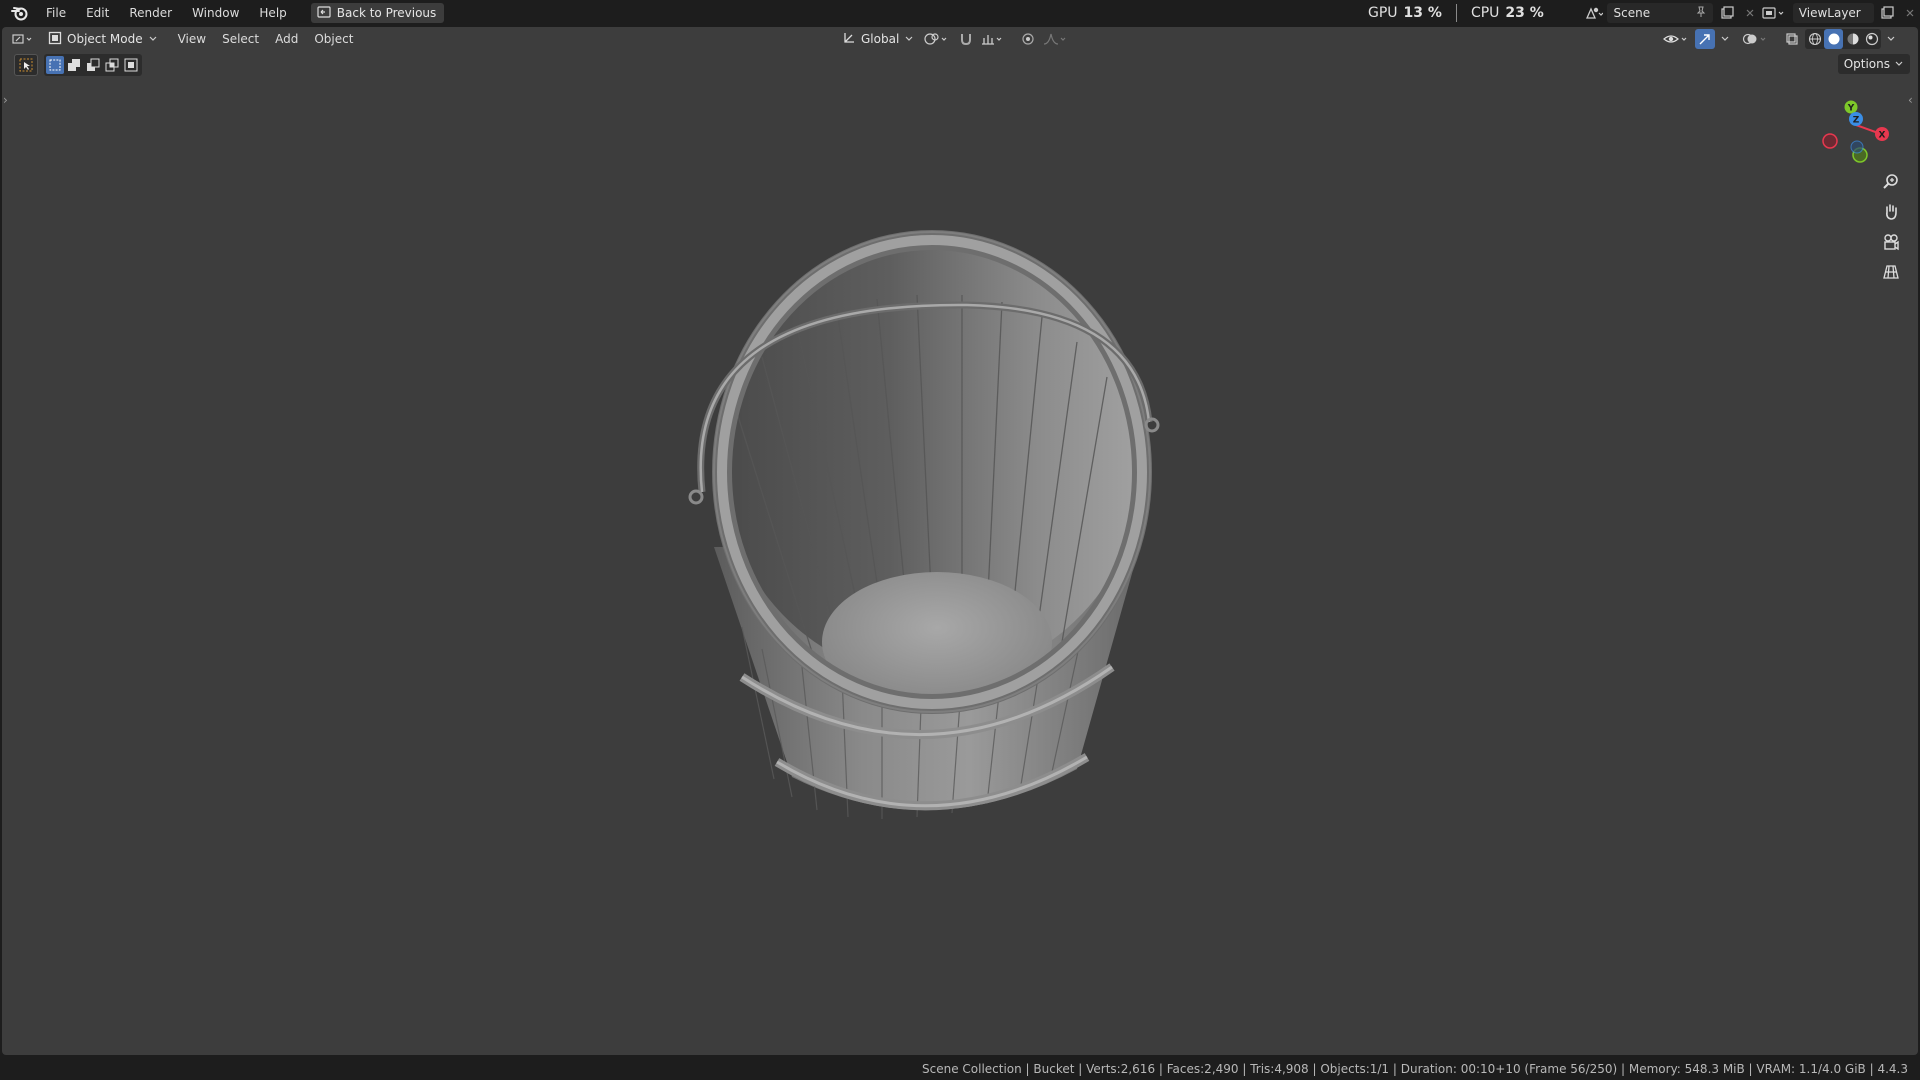  I want to click on extend-selection-icon, so click(74, 65).